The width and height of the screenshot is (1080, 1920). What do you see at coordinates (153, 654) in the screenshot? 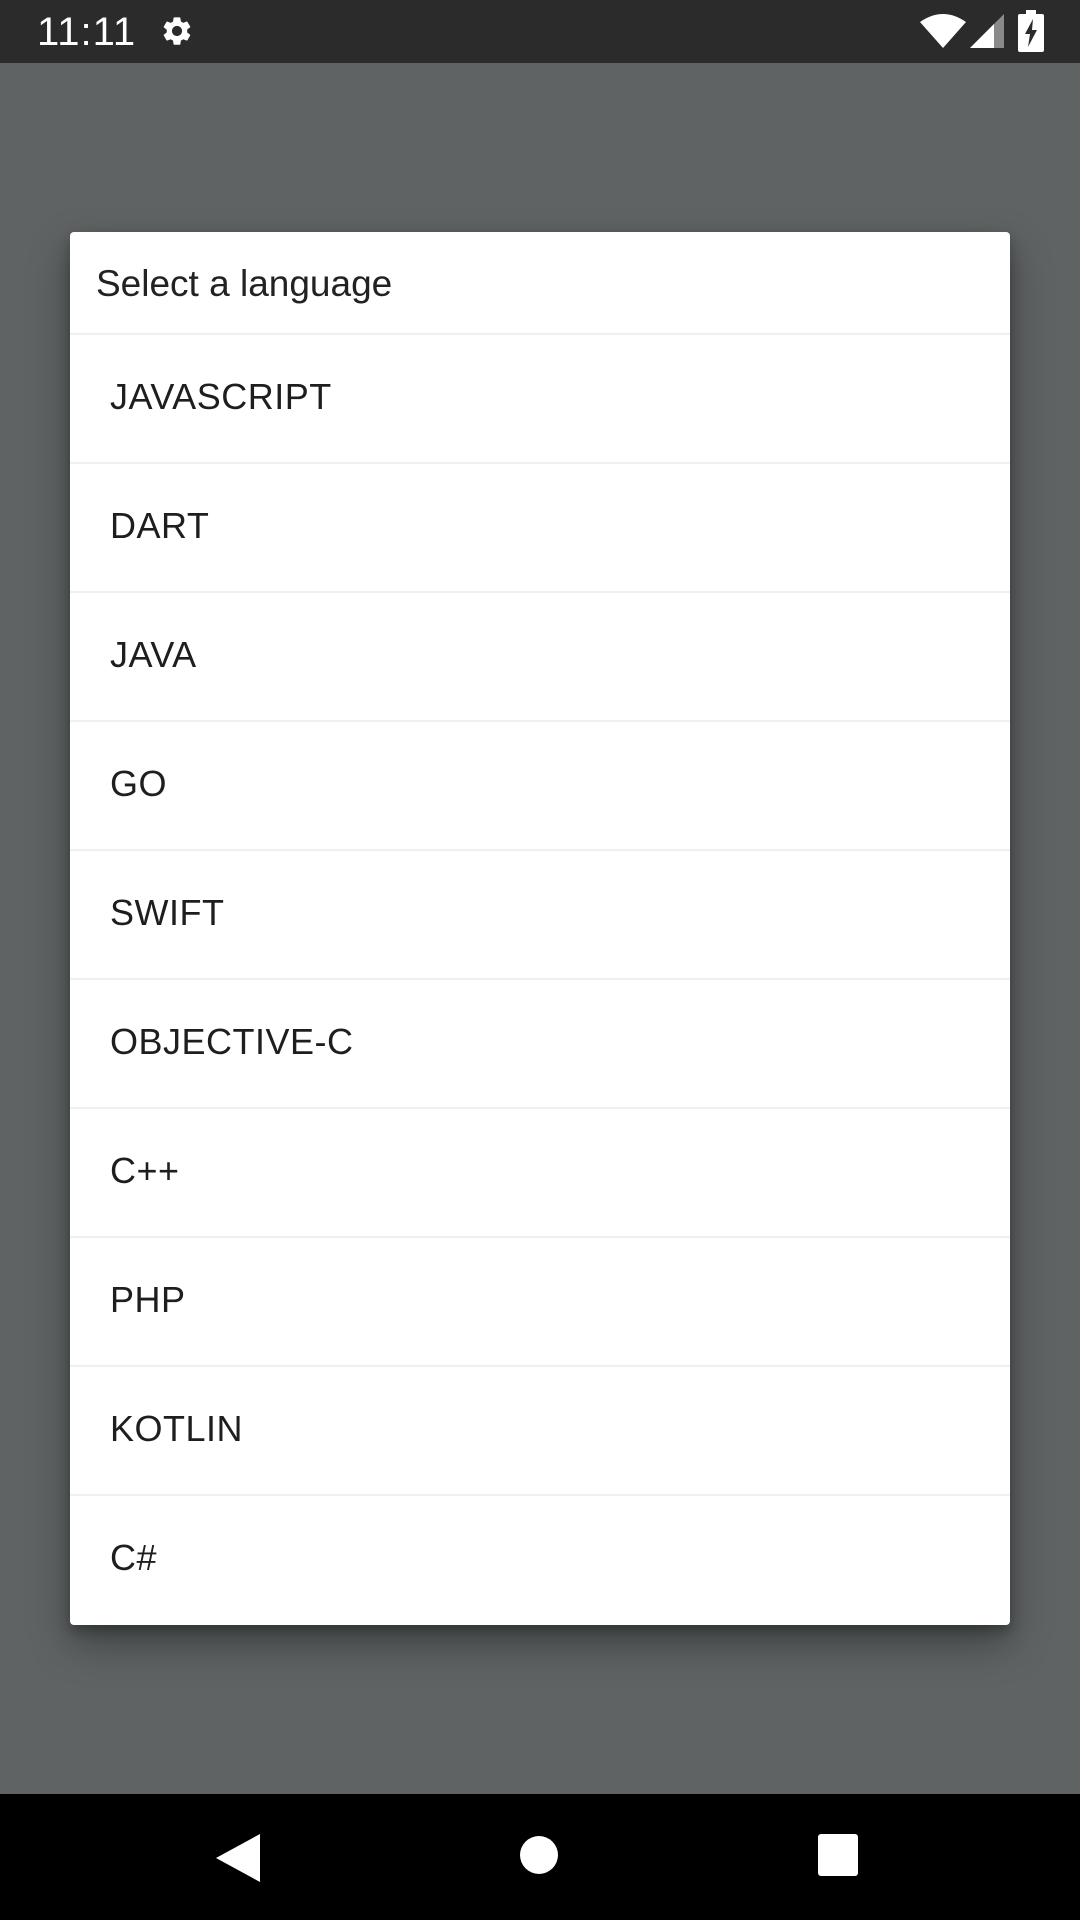
I see `option-label: JAVA` at bounding box center [153, 654].